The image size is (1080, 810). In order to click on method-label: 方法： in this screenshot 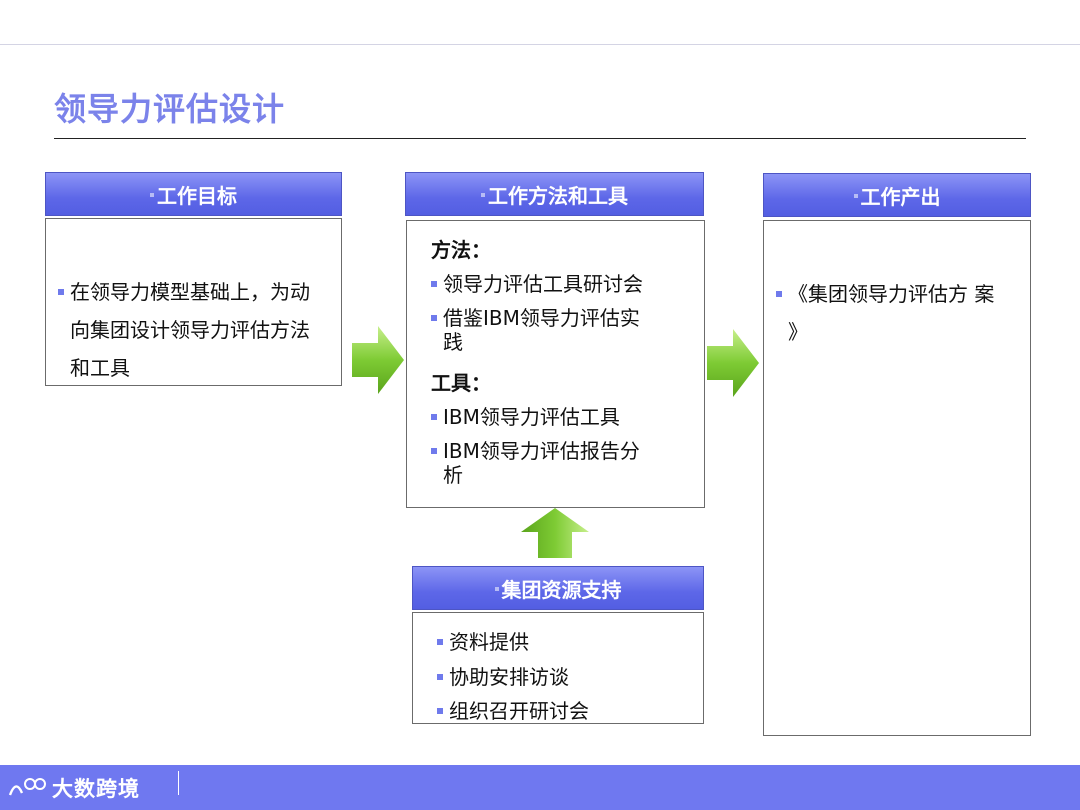, I will do `click(461, 250)`.